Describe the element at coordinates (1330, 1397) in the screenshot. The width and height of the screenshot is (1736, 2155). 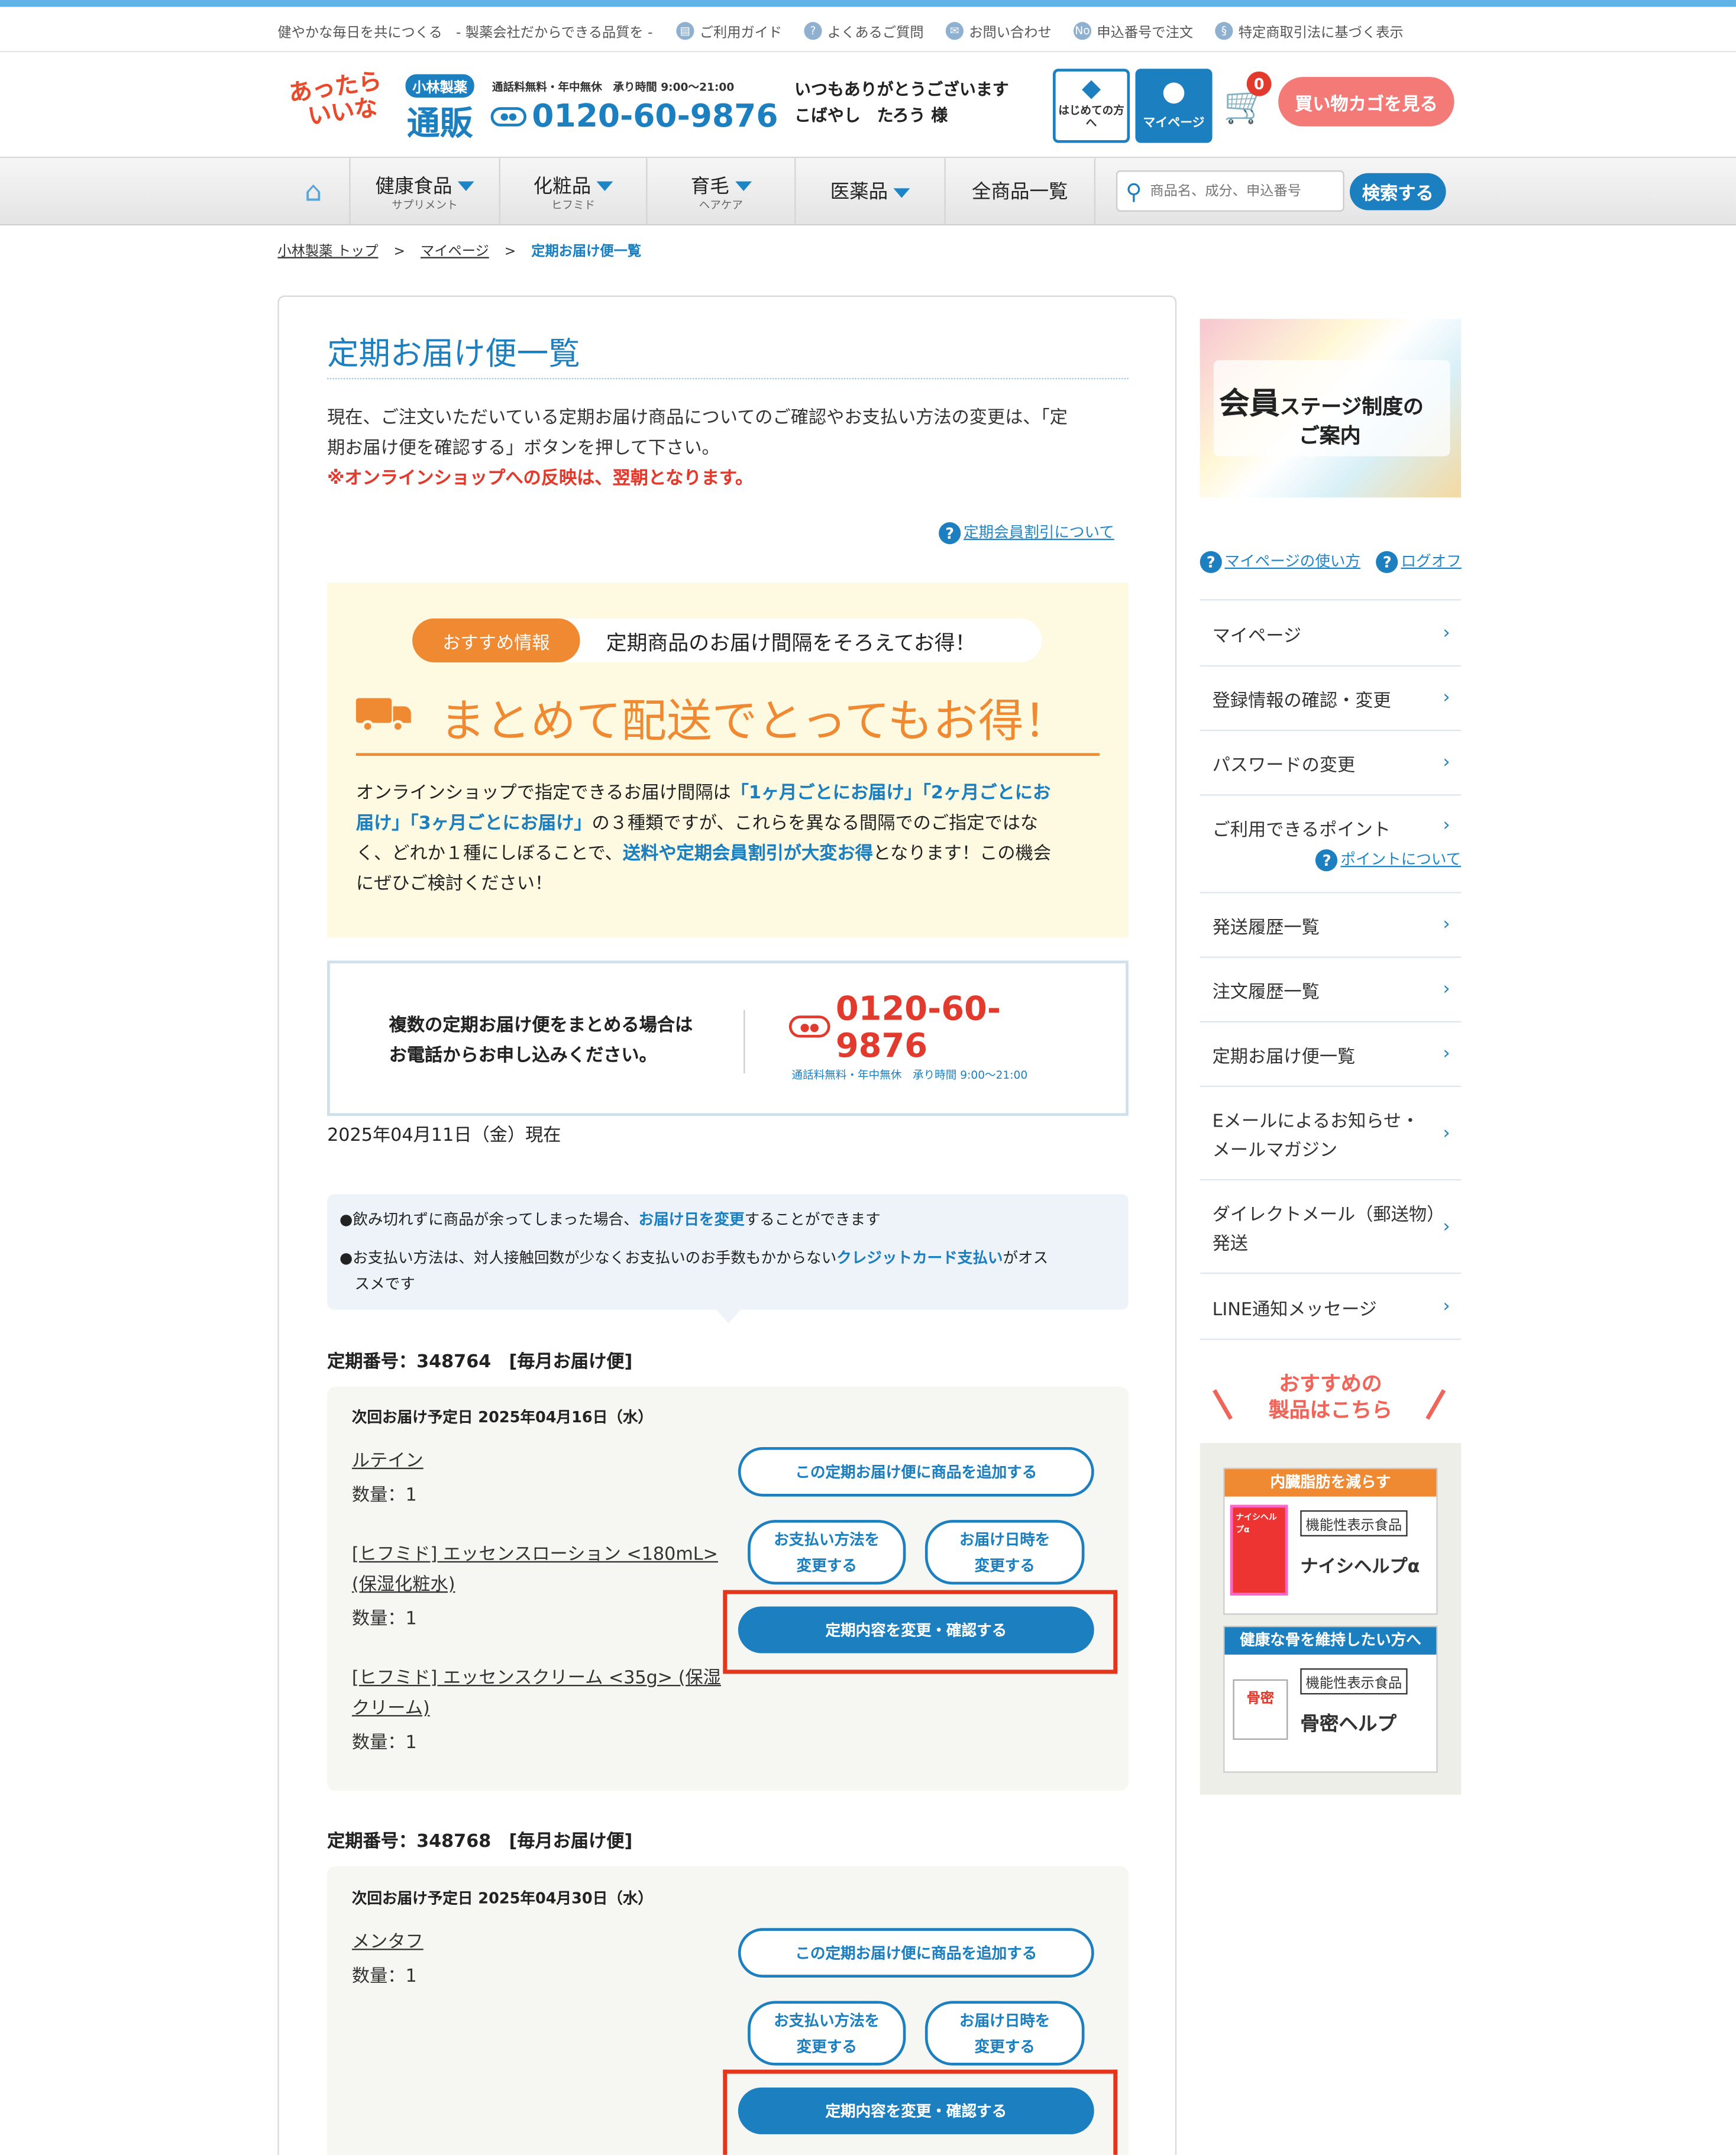
I see `recommend-heading: おすすめの 製品はこちら` at that location.